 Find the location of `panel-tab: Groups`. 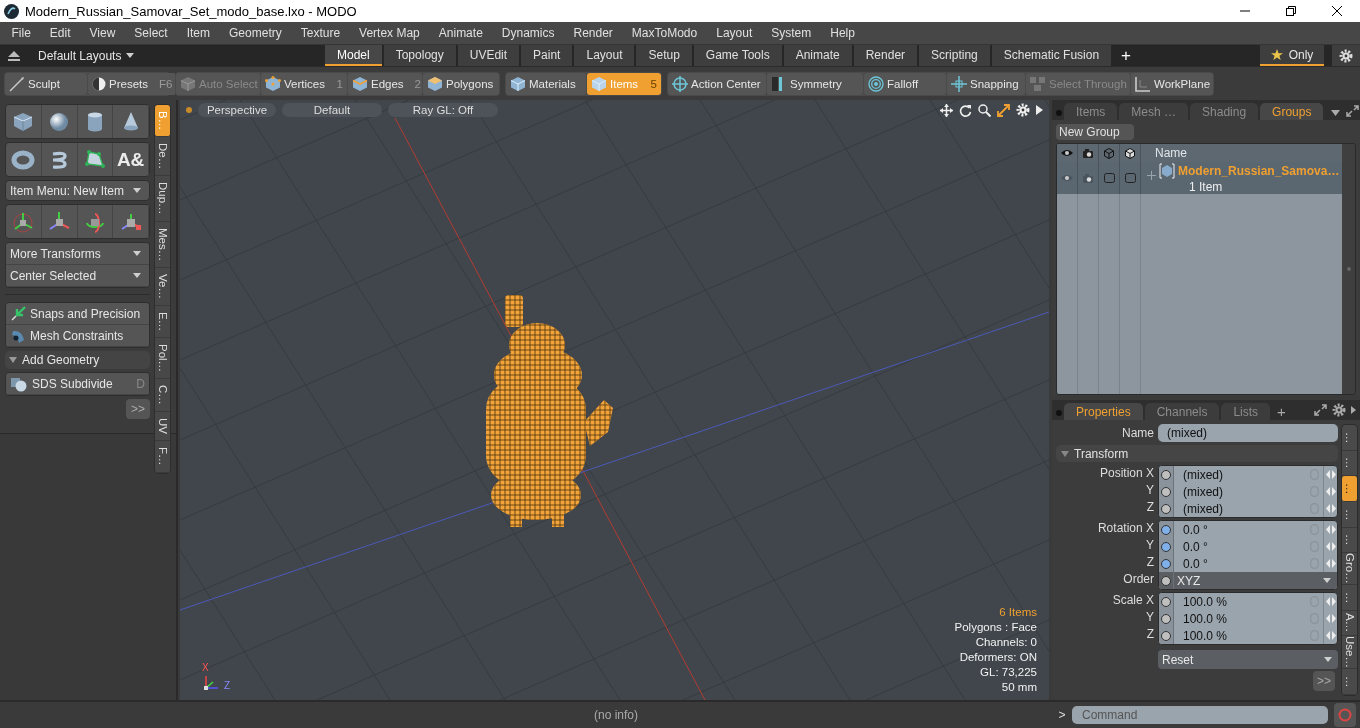

panel-tab: Groups is located at coordinates (1292, 111).